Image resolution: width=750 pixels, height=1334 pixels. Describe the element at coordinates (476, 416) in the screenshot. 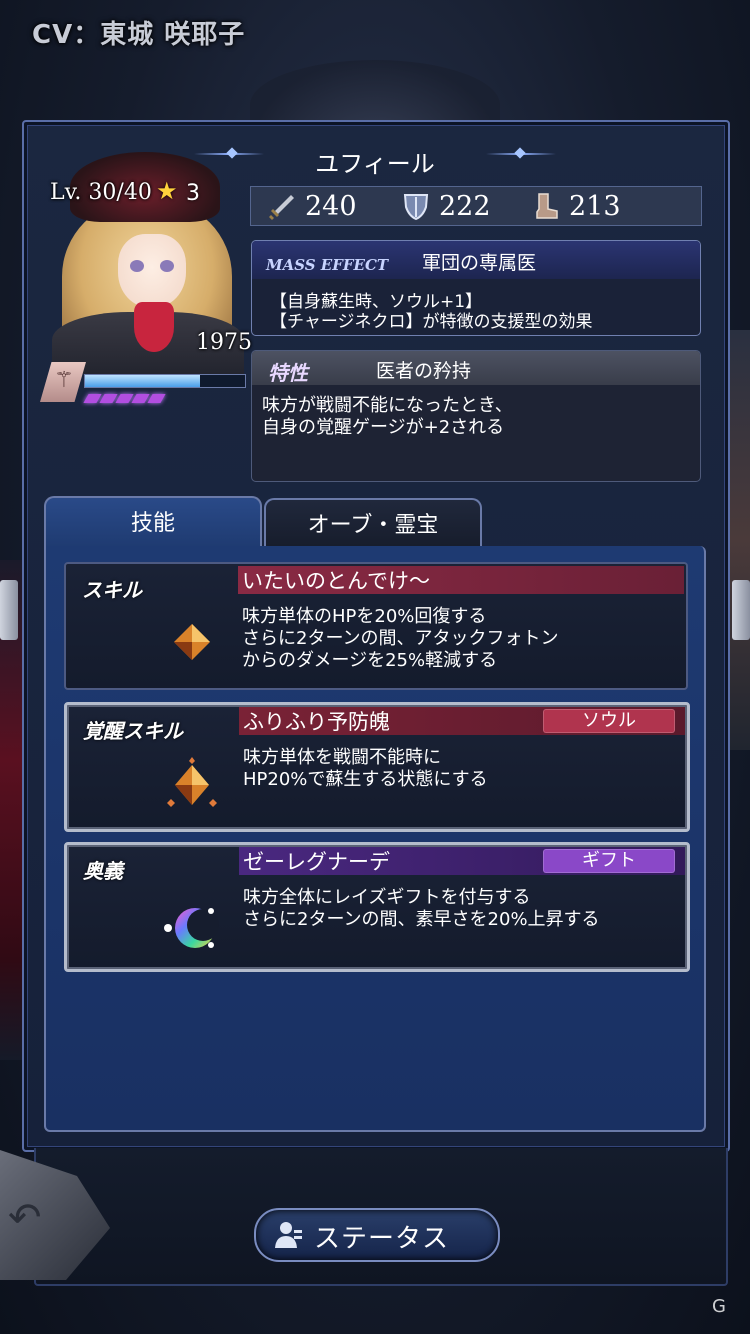

I see `trait-box: 特性 医者の矜持 味方が戦闘不能になったとき、 自身の覚醒ゲージが+2される` at that location.